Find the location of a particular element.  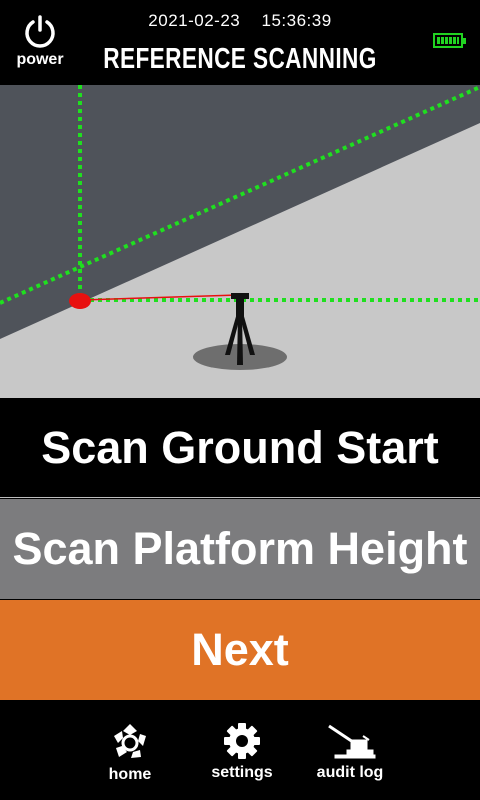

nav-home: home is located at coordinates (130, 753).